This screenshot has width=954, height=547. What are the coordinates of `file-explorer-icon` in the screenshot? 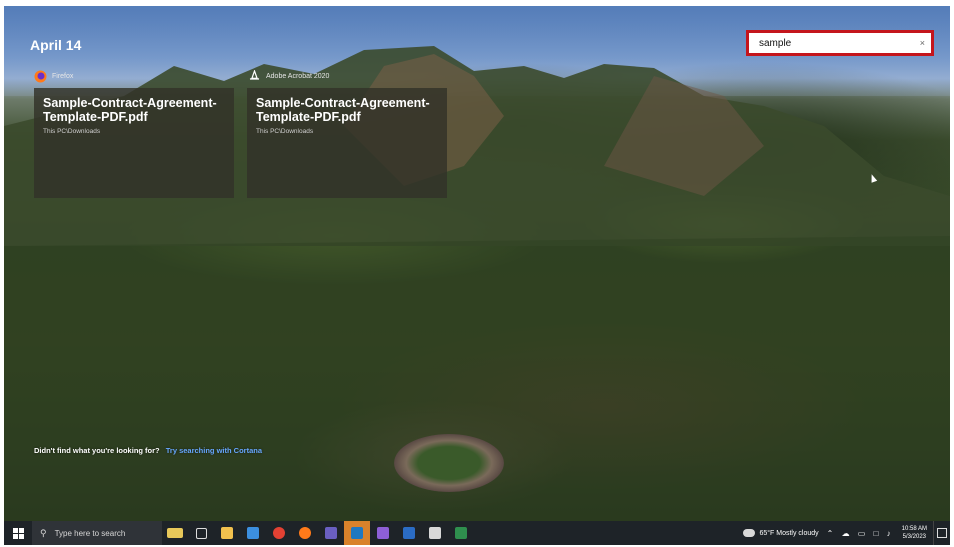 It's located at (227, 533).